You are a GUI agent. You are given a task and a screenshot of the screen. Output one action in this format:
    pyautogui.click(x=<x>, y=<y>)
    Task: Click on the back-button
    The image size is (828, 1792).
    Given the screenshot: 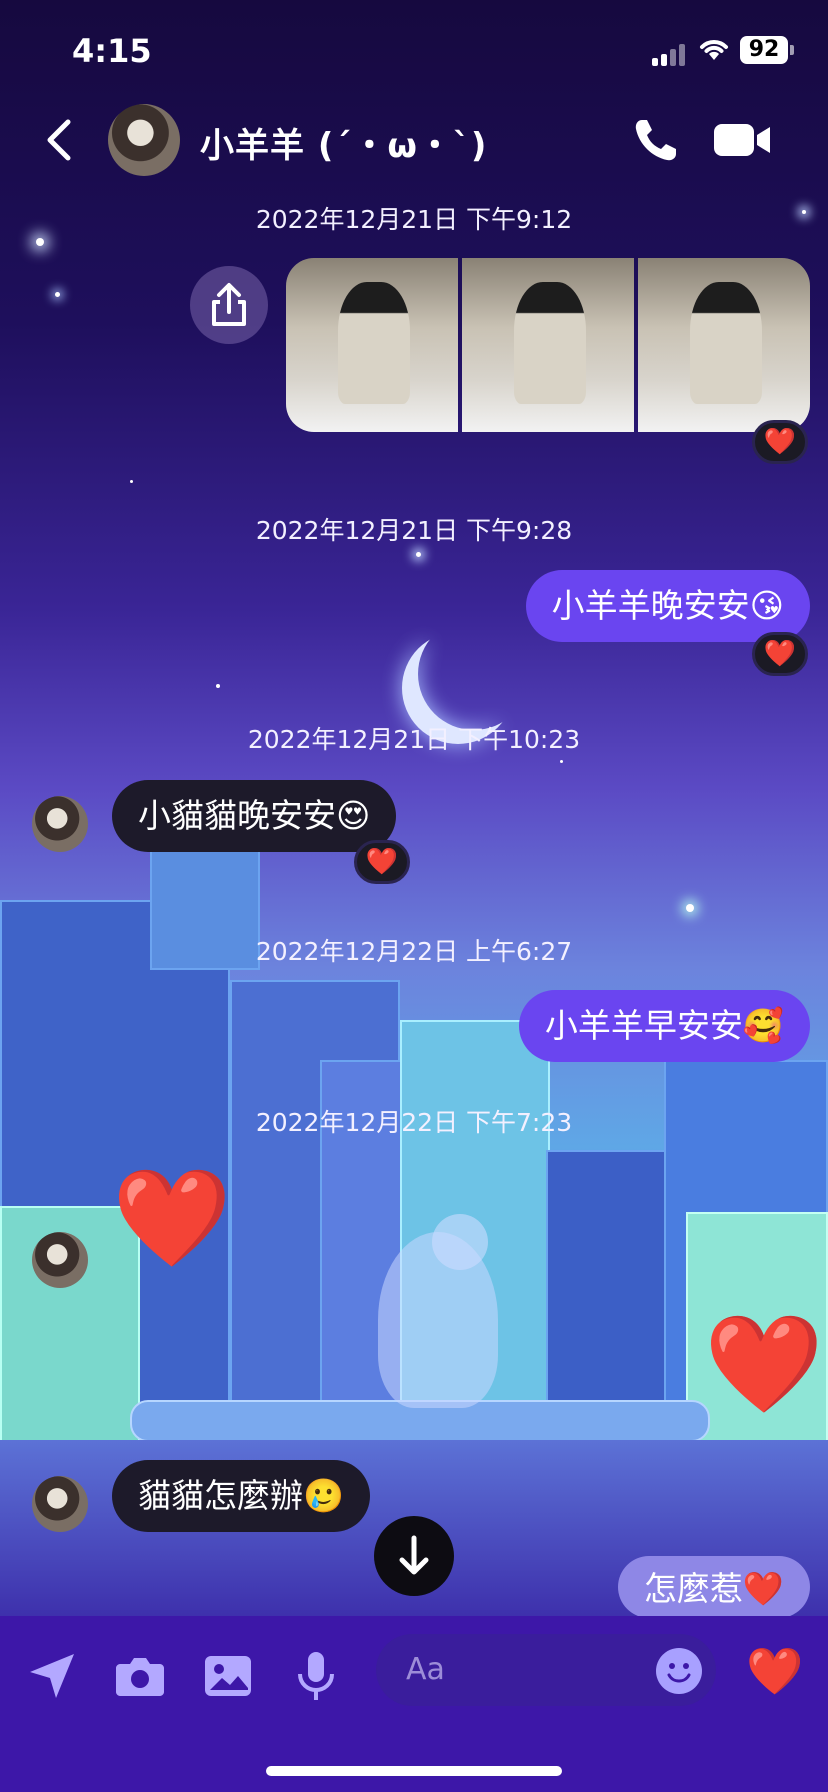 What is the action you would take?
    pyautogui.click(x=60, y=140)
    